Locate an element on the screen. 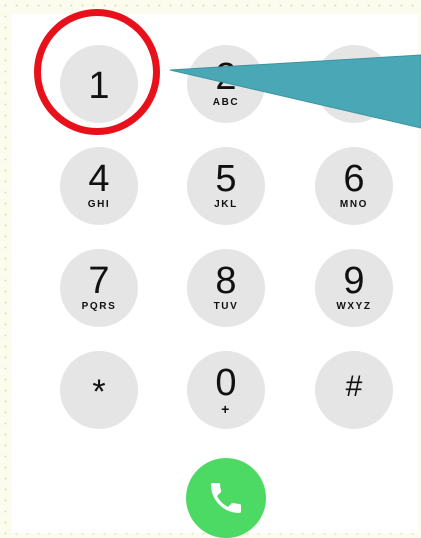 The width and height of the screenshot is (421, 538). key-2: 2 ABC is located at coordinates (226, 84).